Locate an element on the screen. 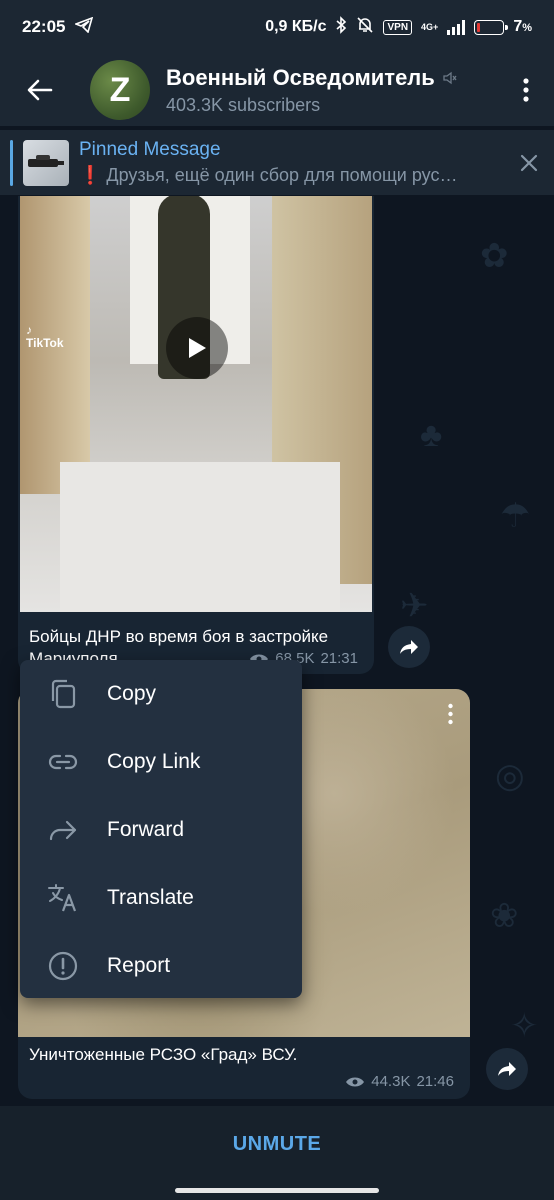 The image size is (554, 1200). battery-level is located at coordinates (479, 27).